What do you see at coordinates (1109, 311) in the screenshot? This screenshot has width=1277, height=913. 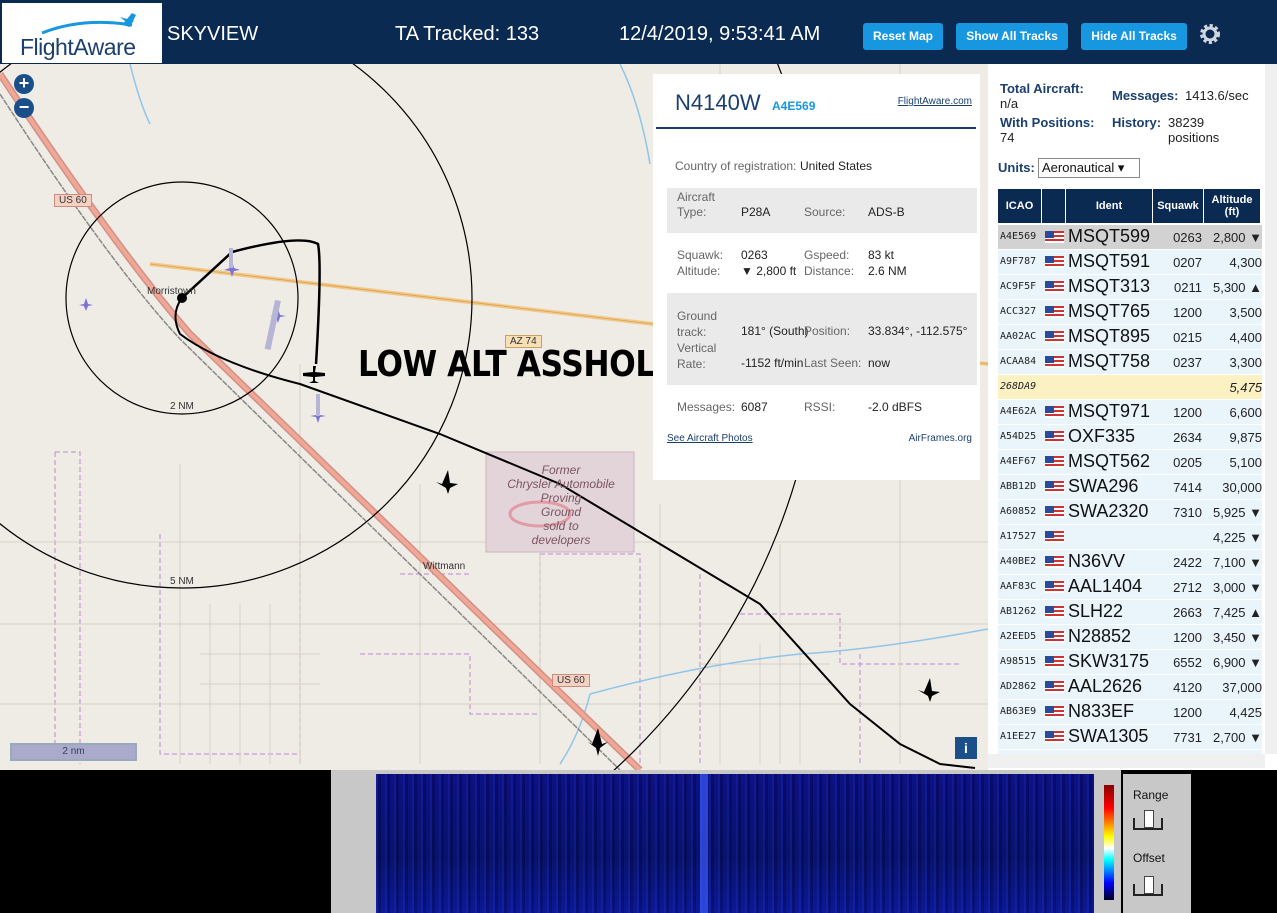 I see `row-ident: MSQT765` at bounding box center [1109, 311].